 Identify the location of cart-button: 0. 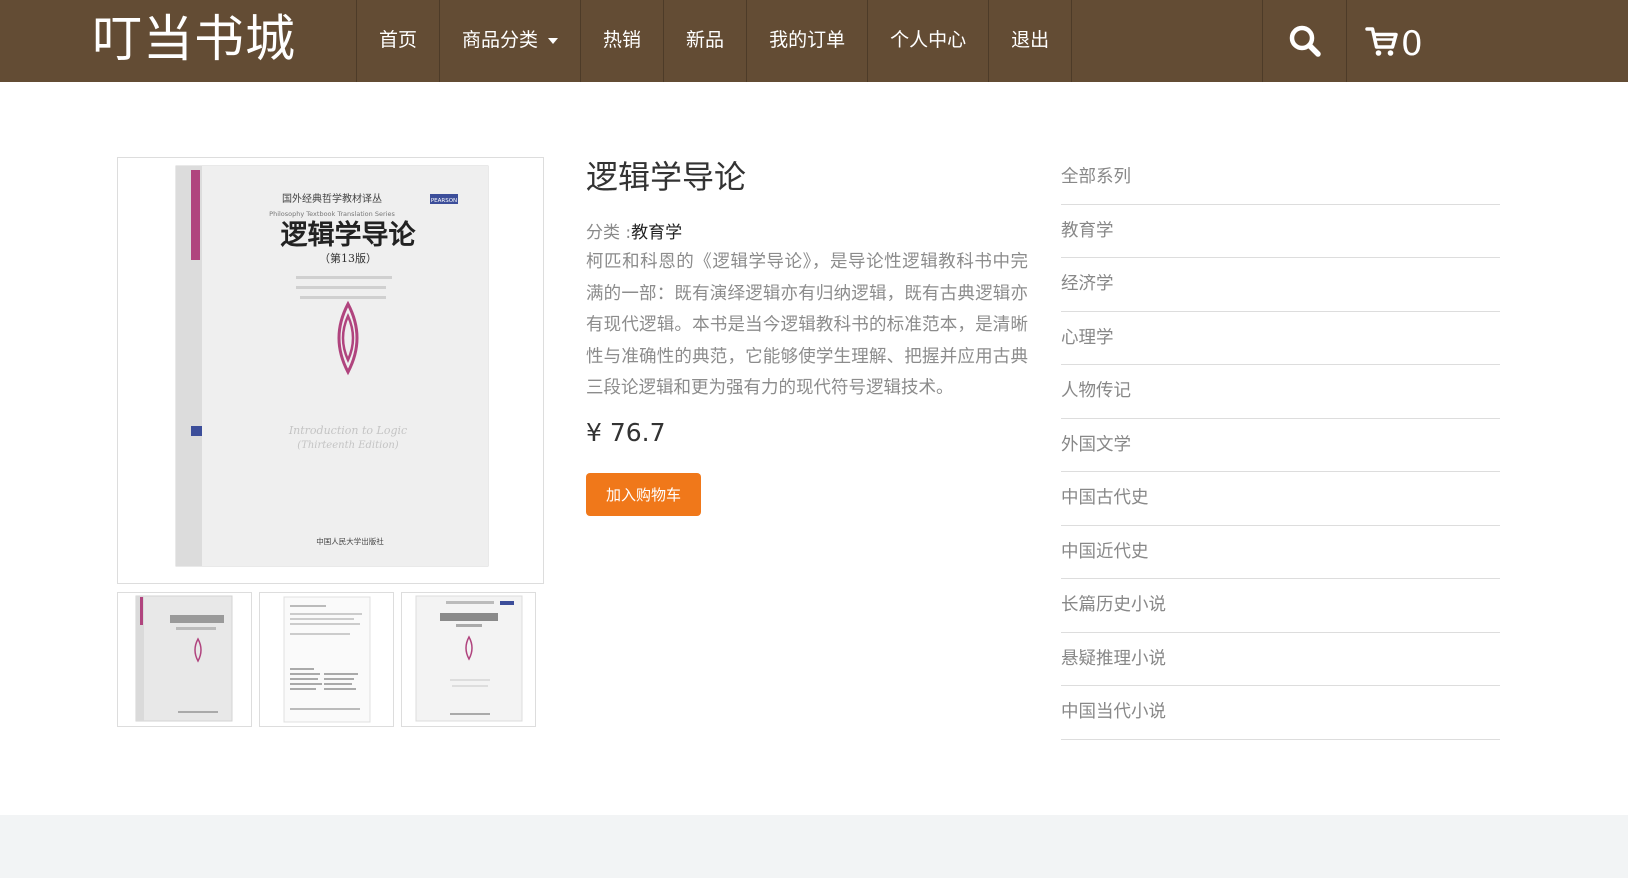
(1394, 41).